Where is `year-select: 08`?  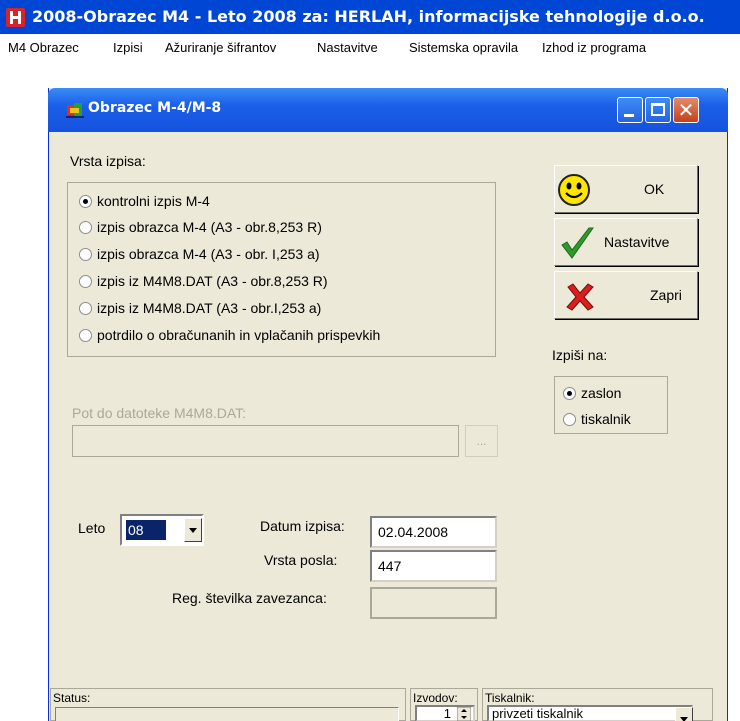 year-select: 08 is located at coordinates (162, 530).